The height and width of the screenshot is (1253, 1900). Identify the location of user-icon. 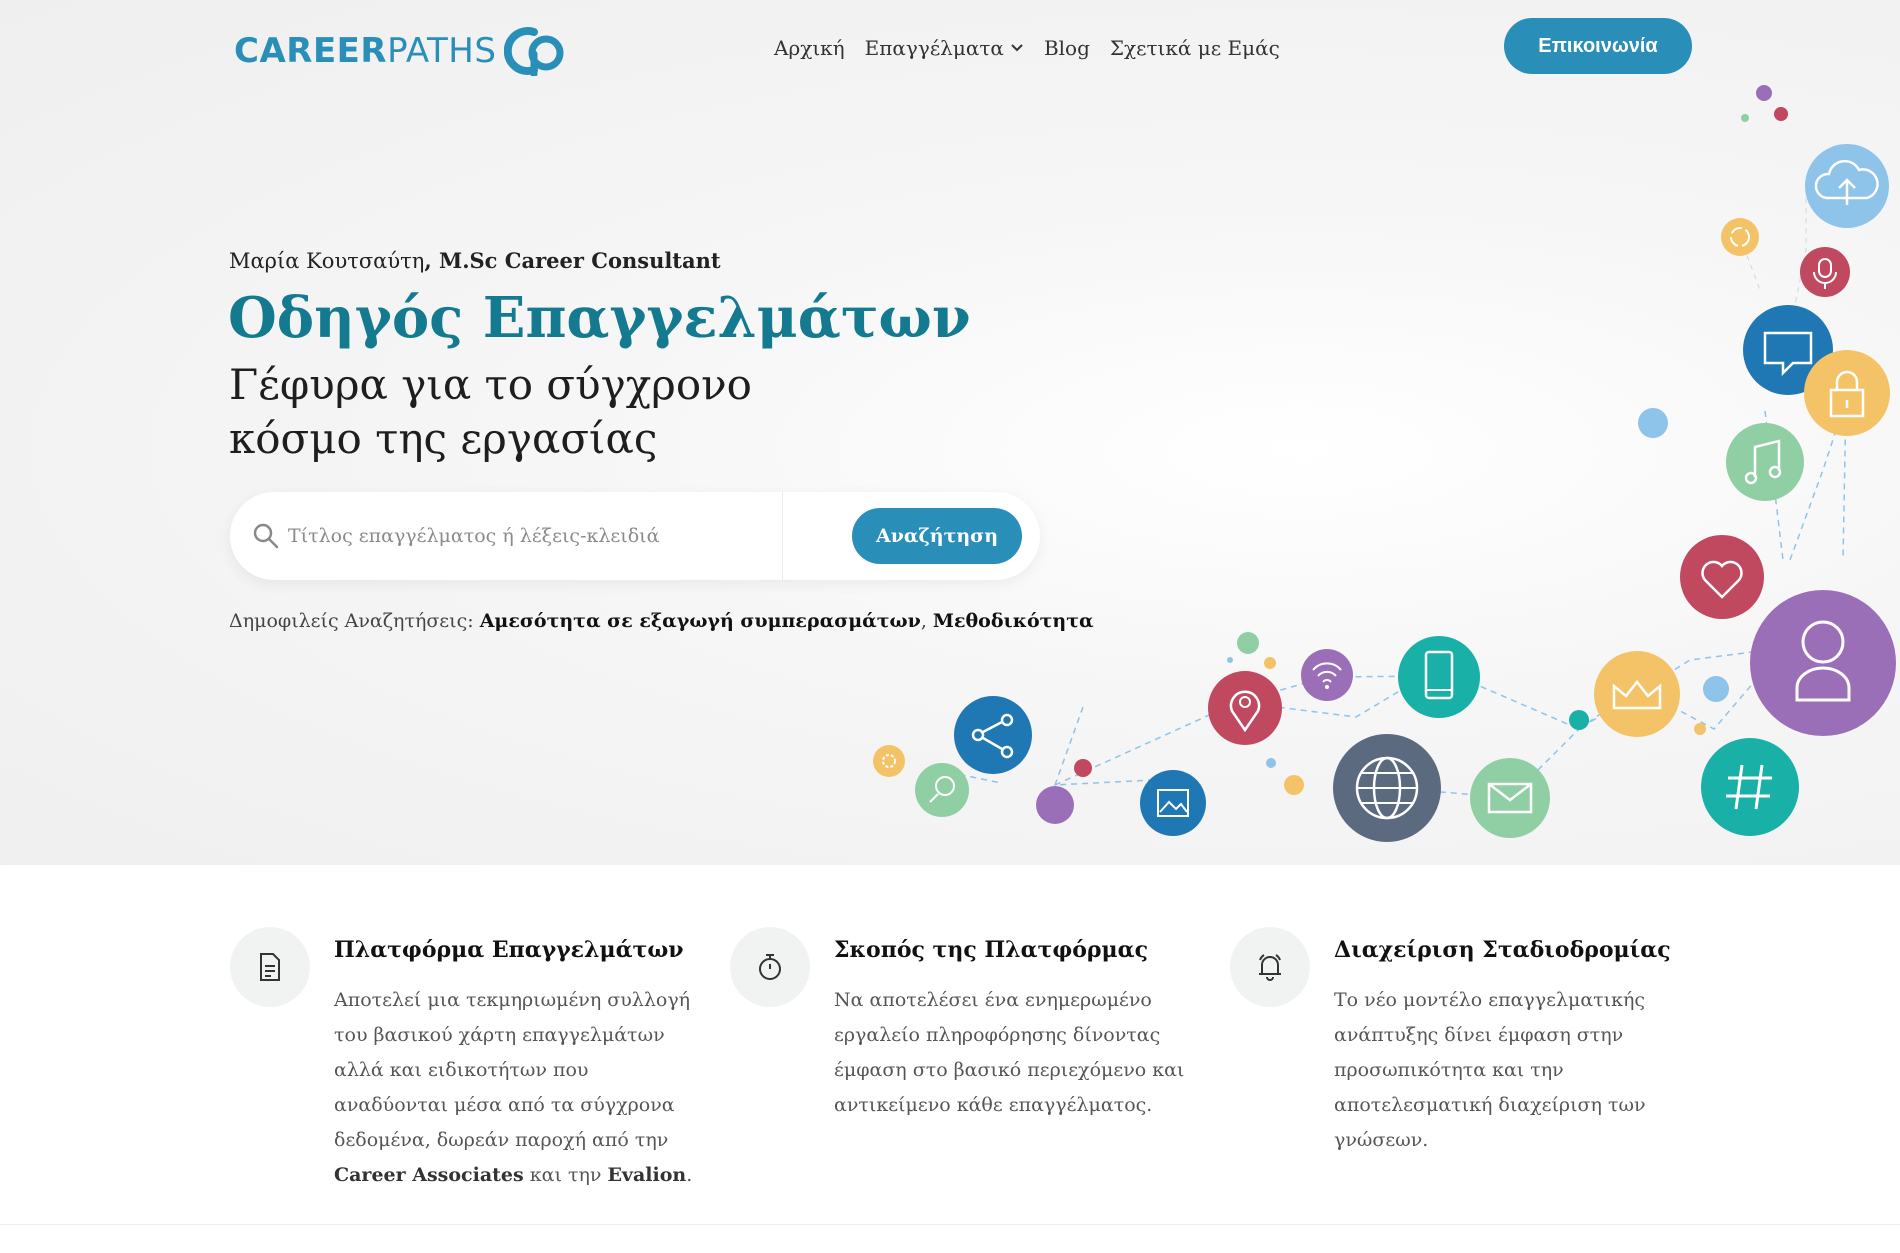
(1823, 663).